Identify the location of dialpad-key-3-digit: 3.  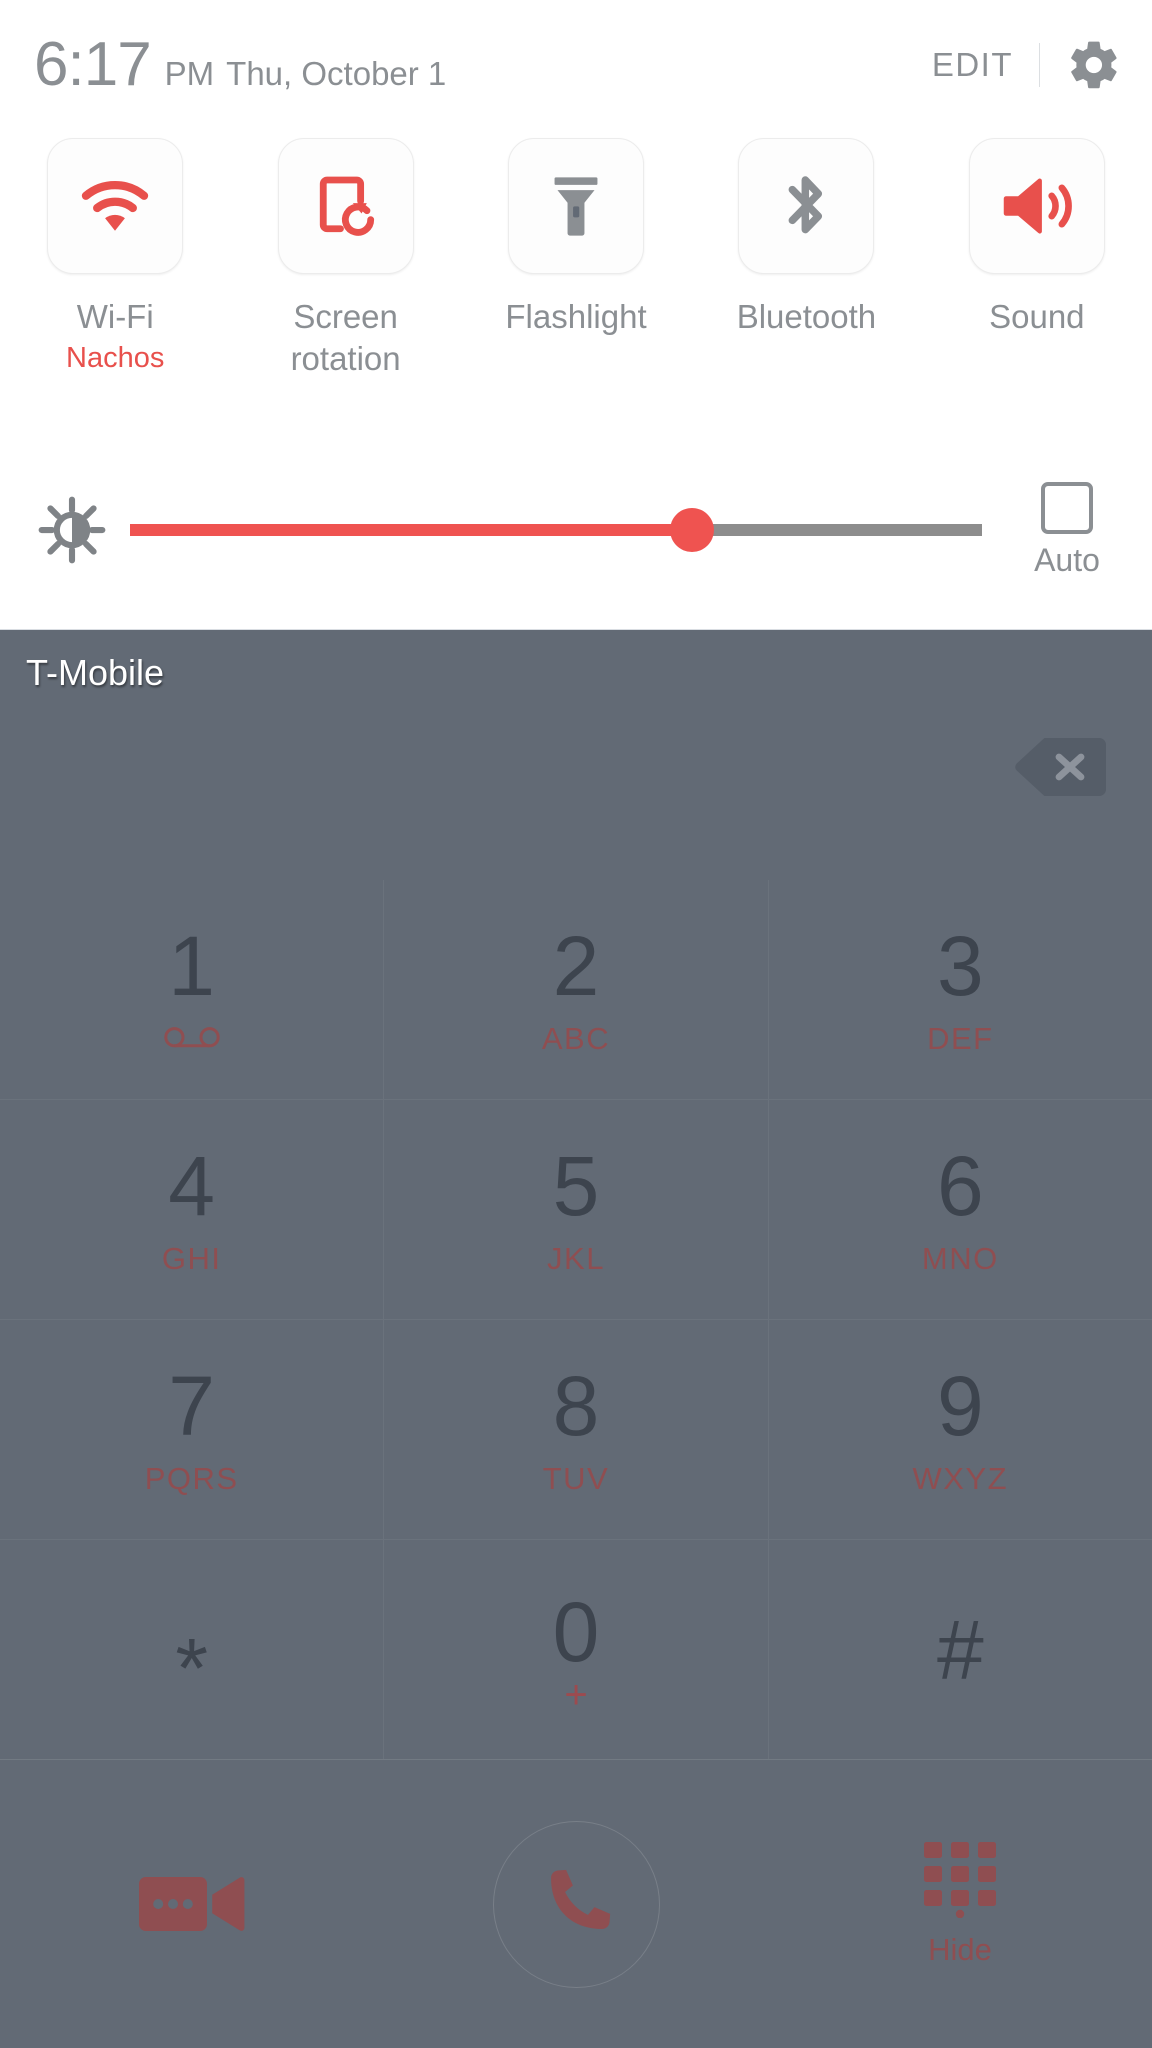
(960, 965).